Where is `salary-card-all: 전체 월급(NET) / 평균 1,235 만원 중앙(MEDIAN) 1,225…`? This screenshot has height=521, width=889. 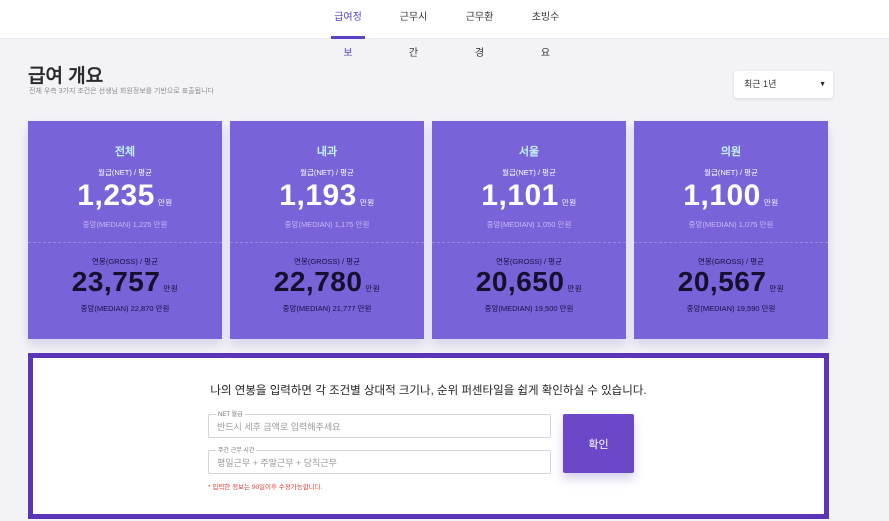 salary-card-all: 전체 월급(NET) / 평균 1,235 만원 중앙(MEDIAN) 1,225… is located at coordinates (125, 230).